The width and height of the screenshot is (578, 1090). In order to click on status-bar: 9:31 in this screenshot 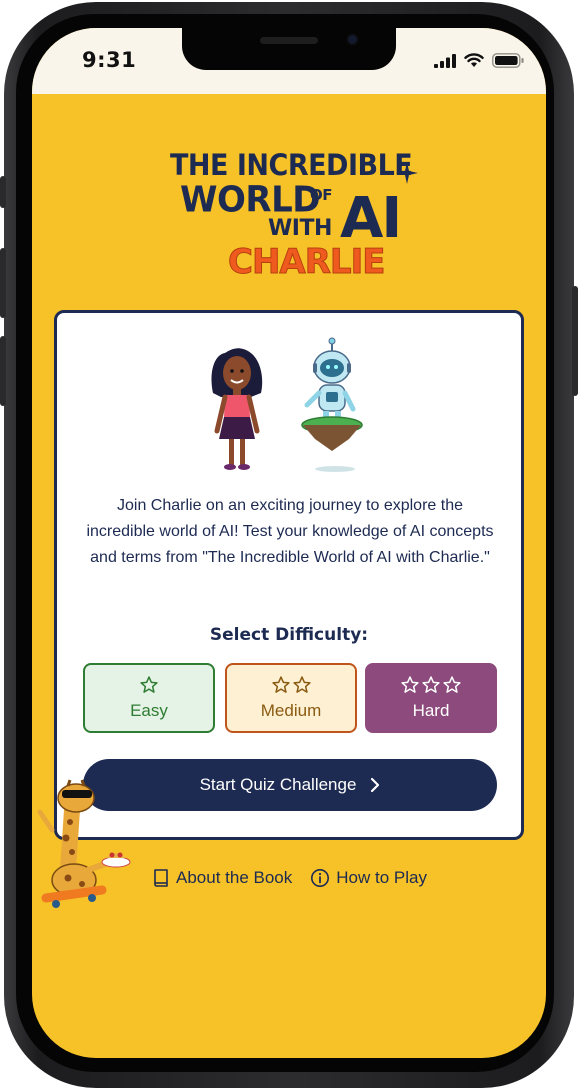, I will do `click(289, 61)`.